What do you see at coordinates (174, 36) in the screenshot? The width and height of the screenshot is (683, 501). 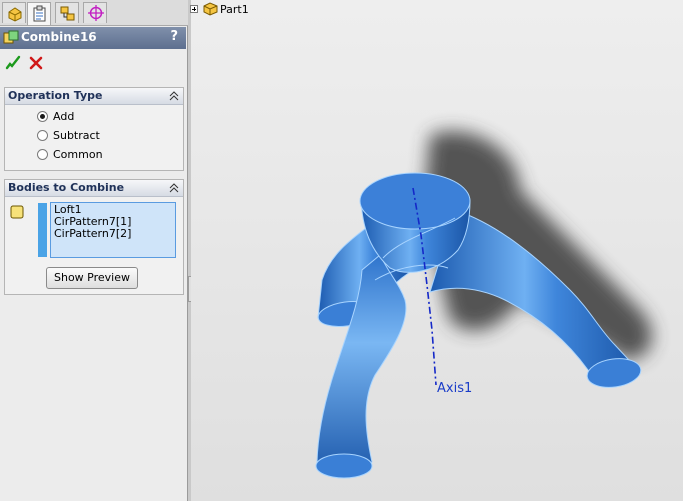 I see `help-icon: ?` at bounding box center [174, 36].